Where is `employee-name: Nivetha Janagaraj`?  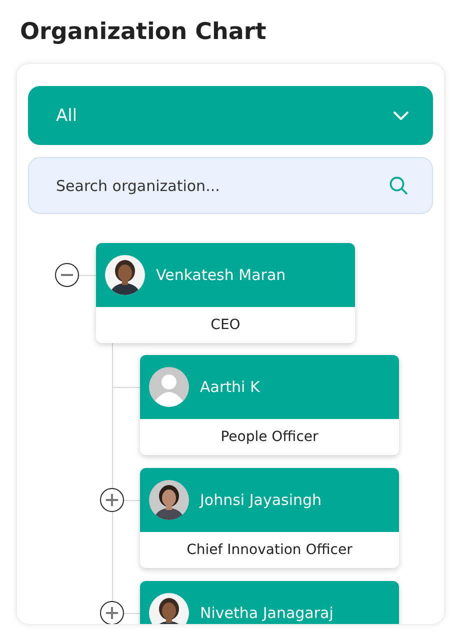
employee-name: Nivetha Janagaraj is located at coordinates (267, 613).